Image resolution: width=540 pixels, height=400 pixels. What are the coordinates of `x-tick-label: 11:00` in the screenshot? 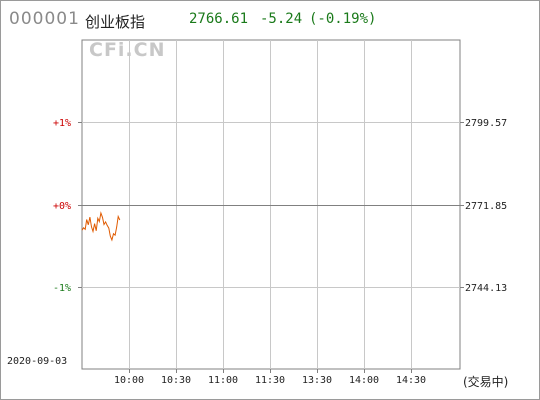 It's located at (223, 380).